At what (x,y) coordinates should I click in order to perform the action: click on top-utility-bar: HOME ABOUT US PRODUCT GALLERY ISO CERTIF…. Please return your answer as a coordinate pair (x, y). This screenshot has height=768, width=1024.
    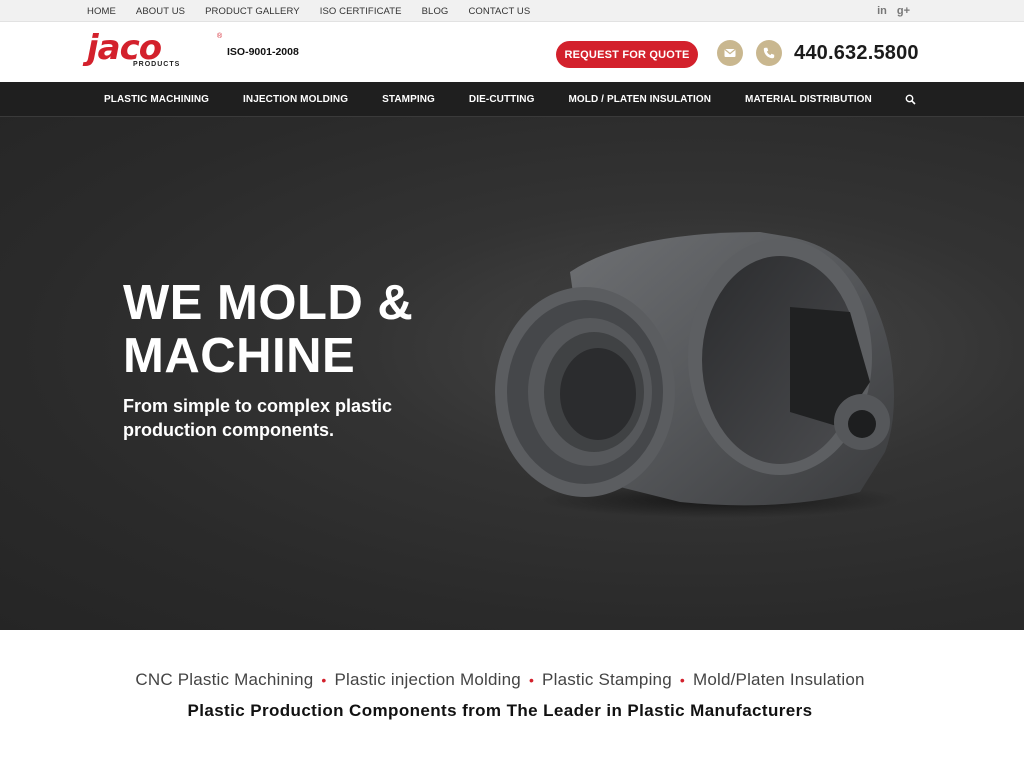
    Looking at the image, I should click on (512, 11).